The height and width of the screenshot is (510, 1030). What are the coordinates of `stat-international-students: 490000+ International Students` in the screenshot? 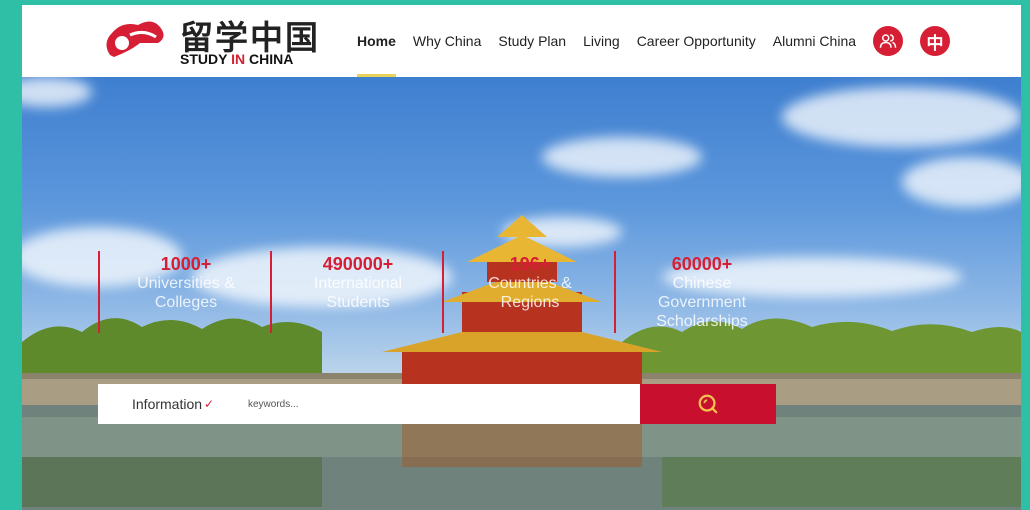 It's located at (358, 283).